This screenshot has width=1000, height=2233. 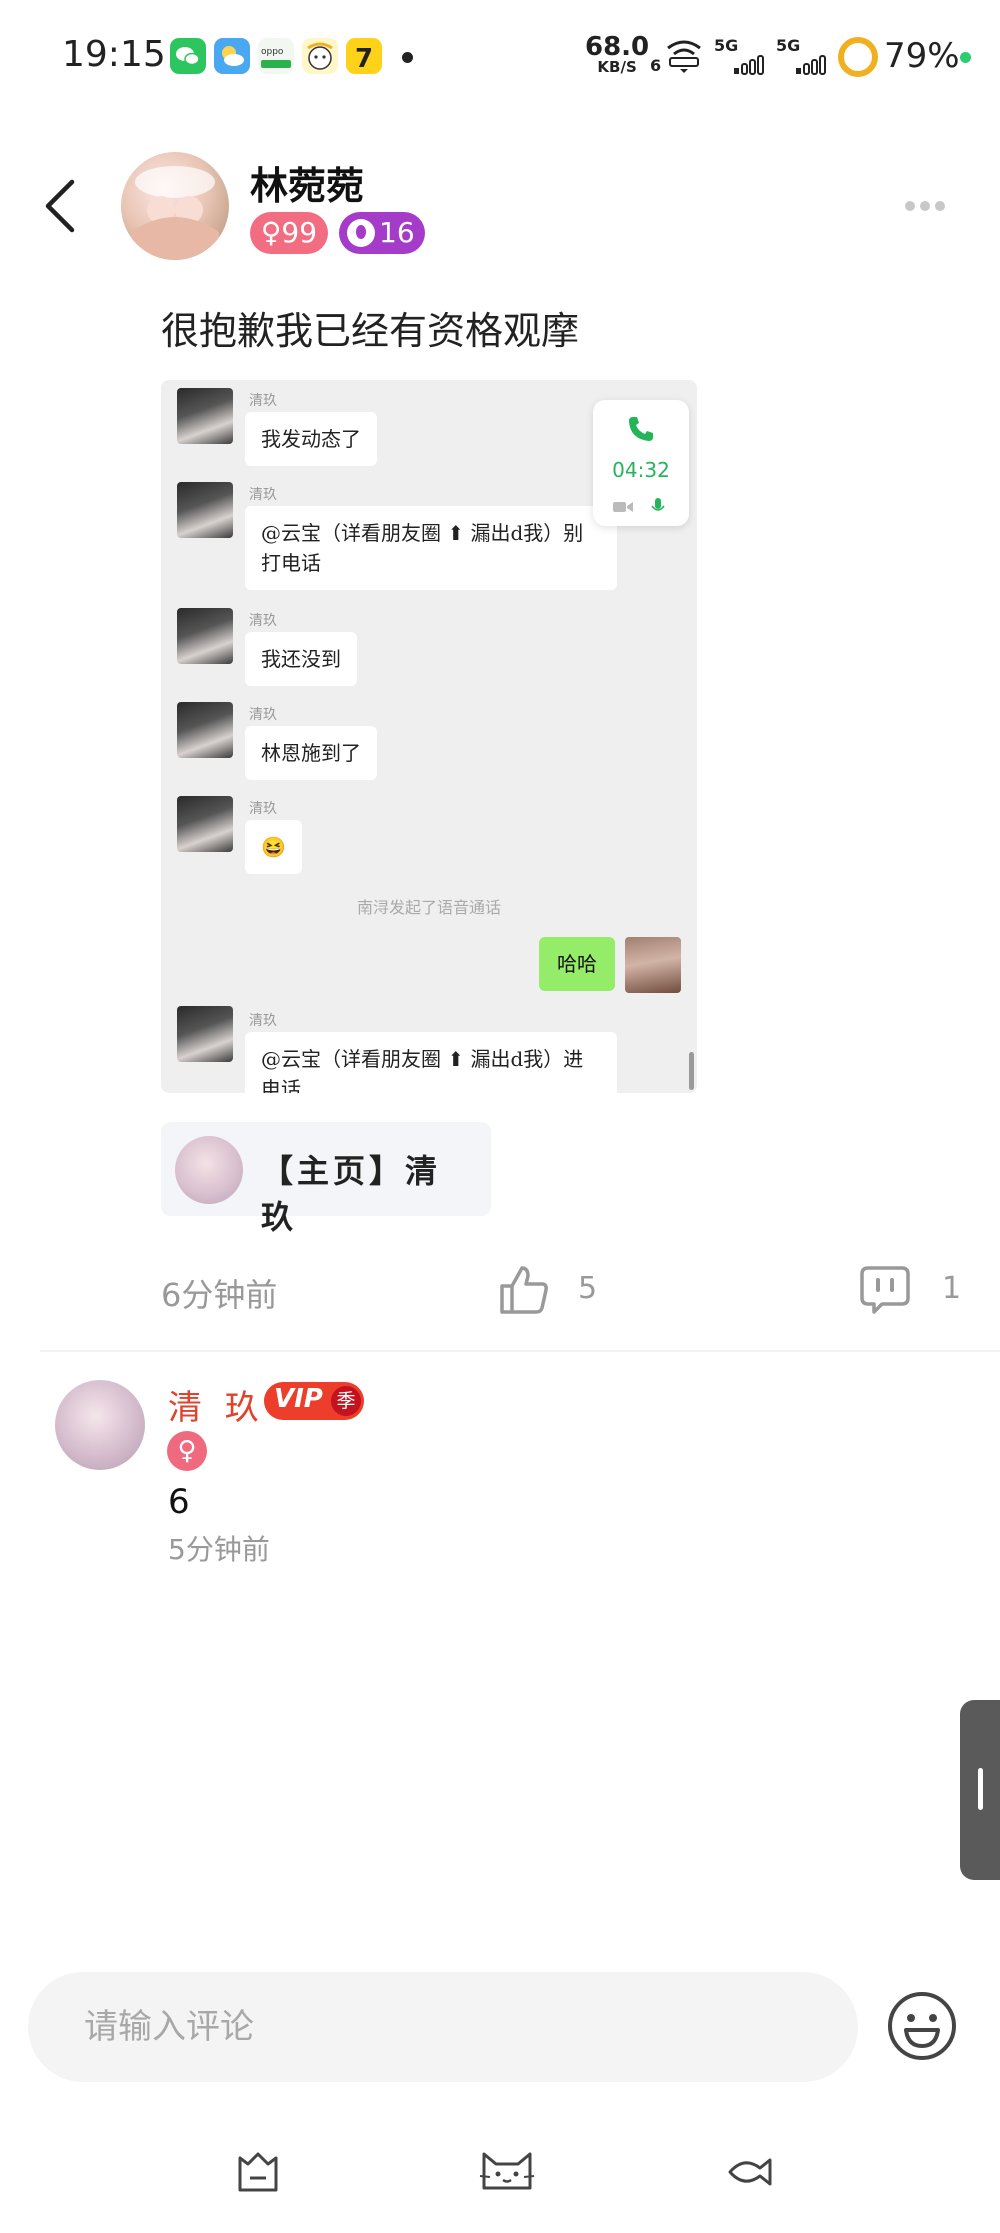 I want to click on chat-bubble: 我还没到, so click(x=301, y=659).